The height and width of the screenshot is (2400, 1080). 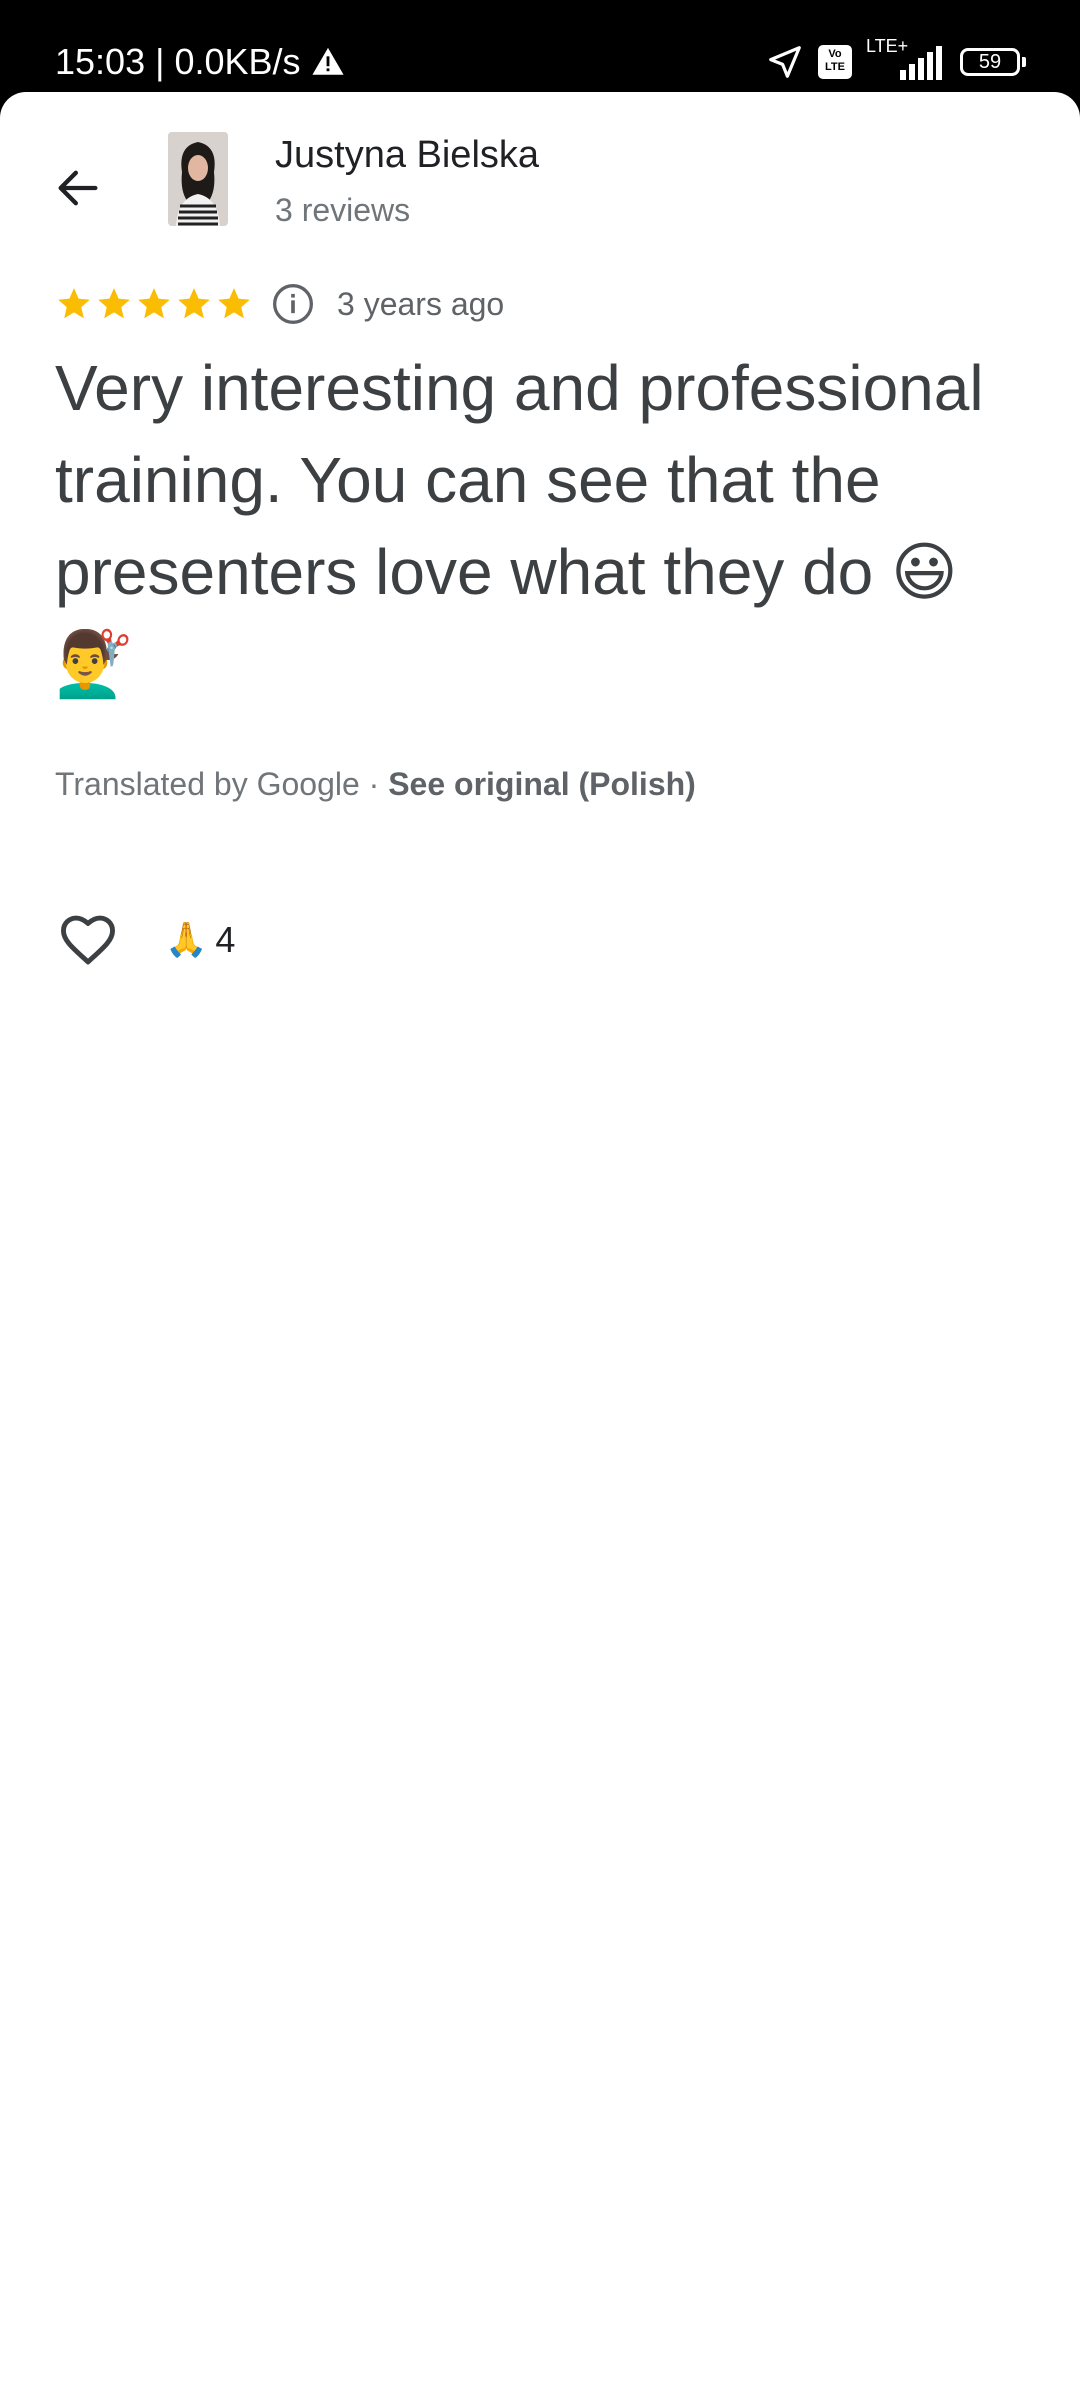 I want to click on rating-row: 3 years ago, so click(x=279, y=304).